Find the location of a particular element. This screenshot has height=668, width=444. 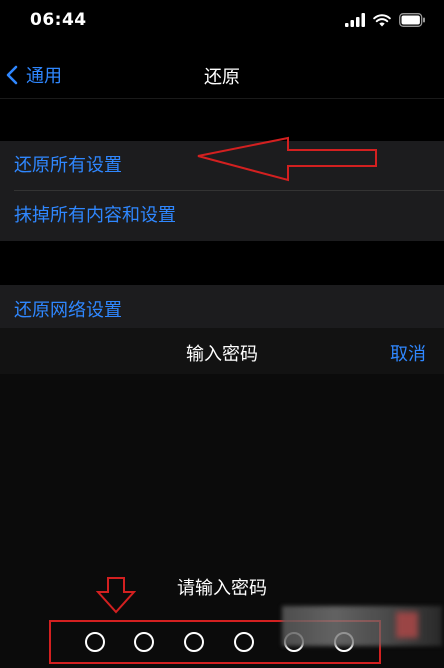

cancel-button: 取消 is located at coordinates (408, 353).